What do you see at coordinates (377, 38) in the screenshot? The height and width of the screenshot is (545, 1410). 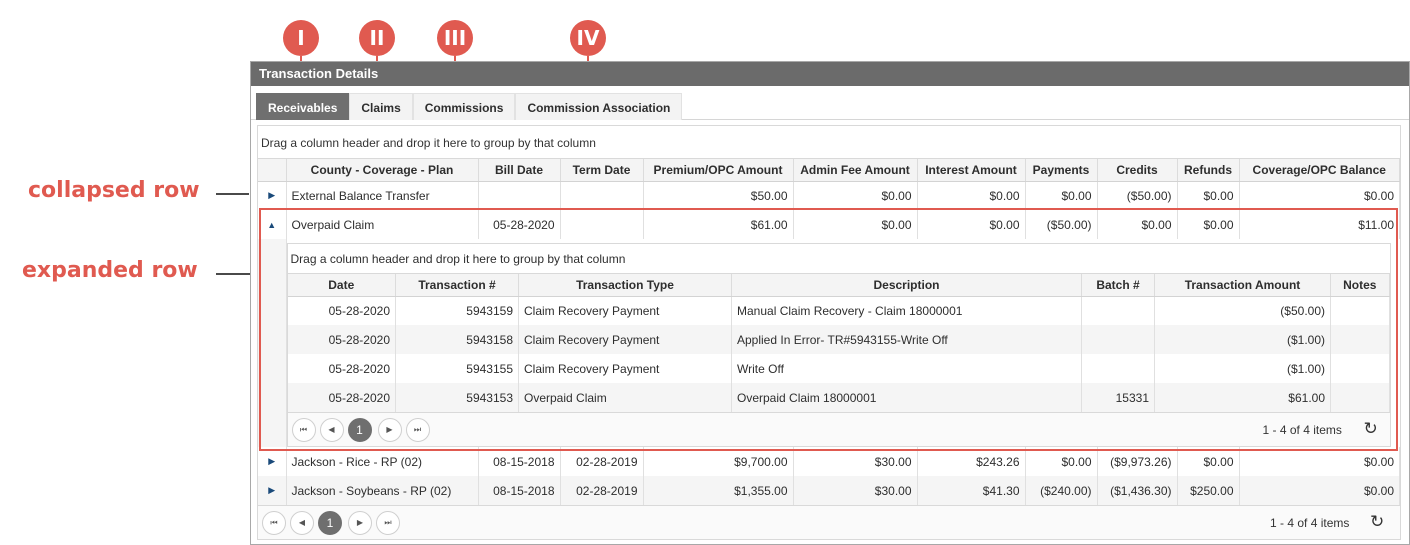 I see `marker-ii: II` at bounding box center [377, 38].